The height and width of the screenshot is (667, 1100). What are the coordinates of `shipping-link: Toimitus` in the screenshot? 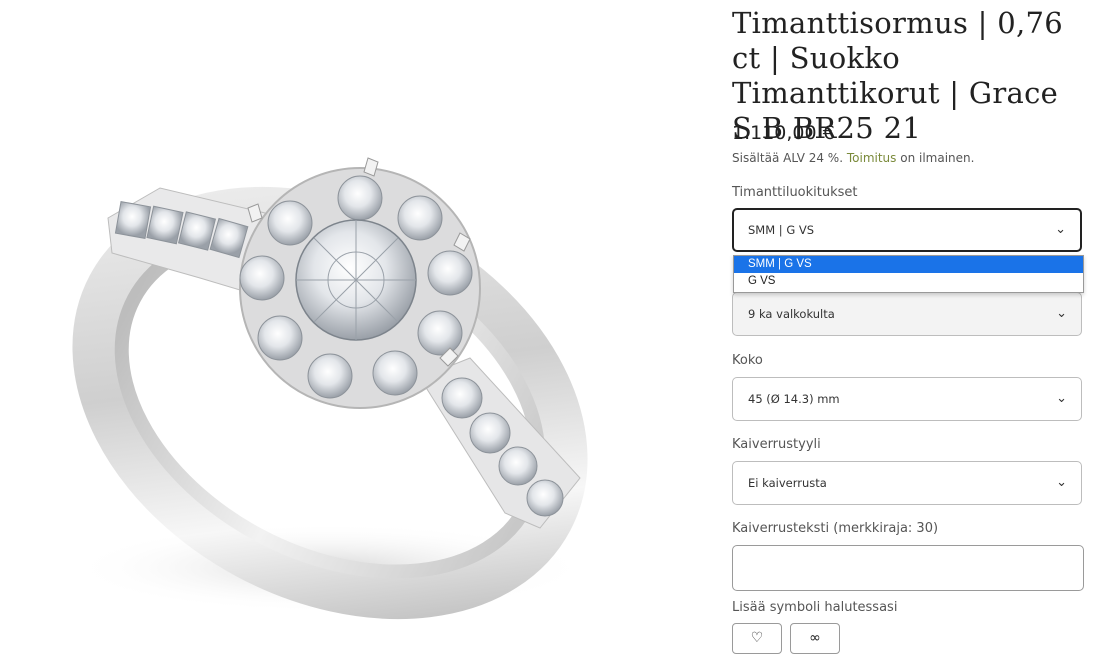 It's located at (872, 158).